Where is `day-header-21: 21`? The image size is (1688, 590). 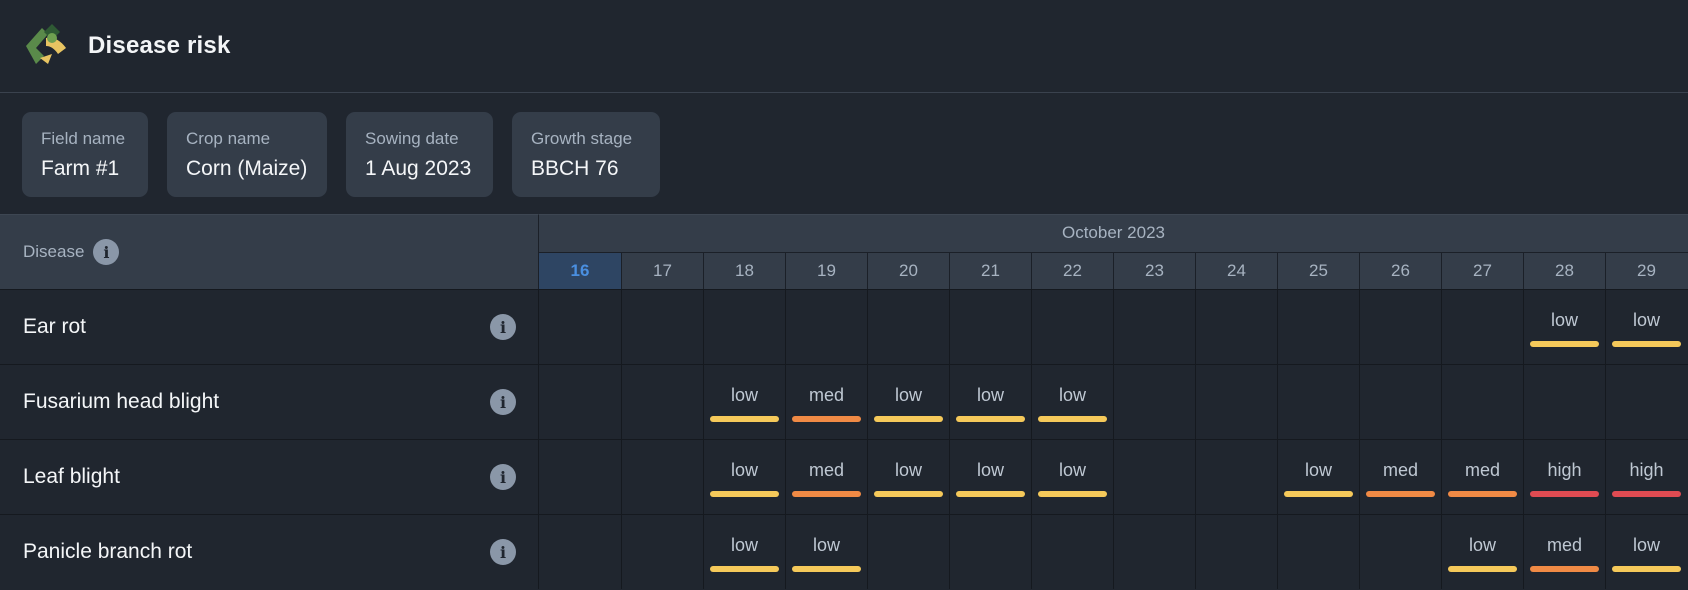
day-header-21: 21 is located at coordinates (990, 270).